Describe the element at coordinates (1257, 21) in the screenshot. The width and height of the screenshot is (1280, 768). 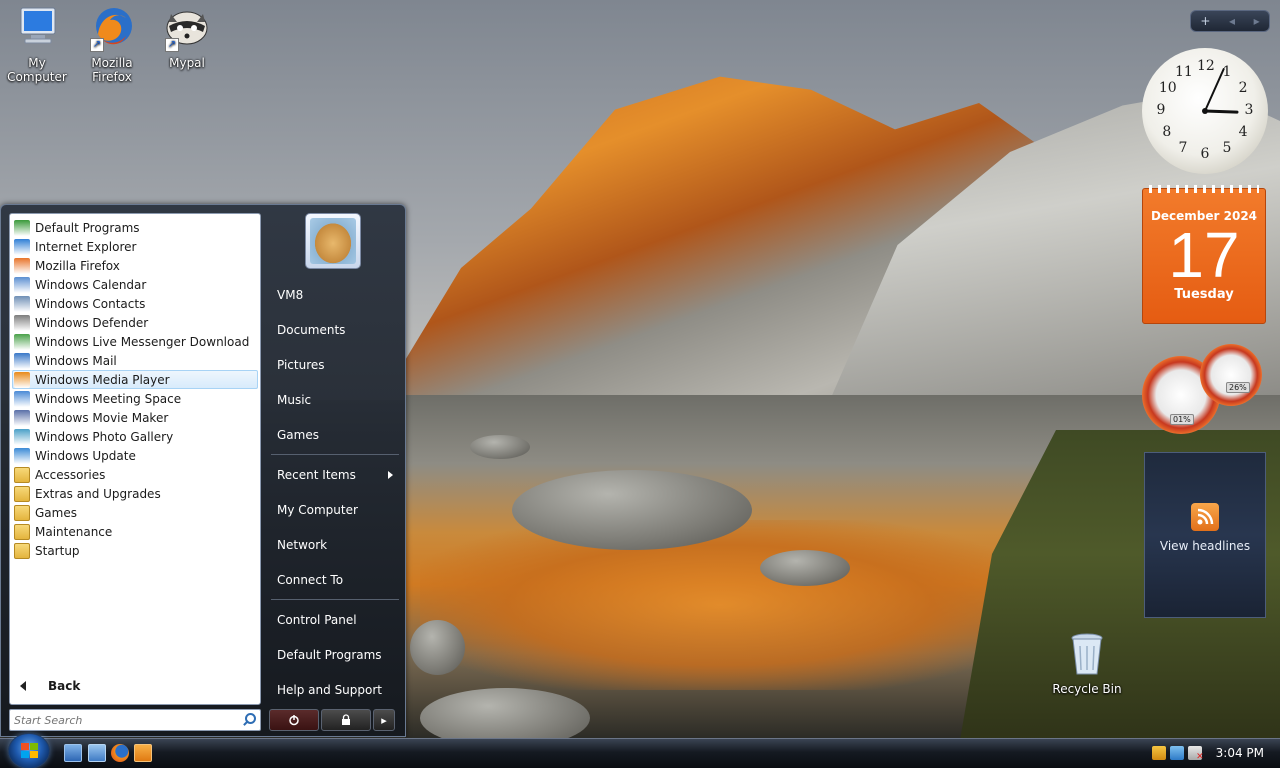
I see `next-page-icon: ▸` at that location.